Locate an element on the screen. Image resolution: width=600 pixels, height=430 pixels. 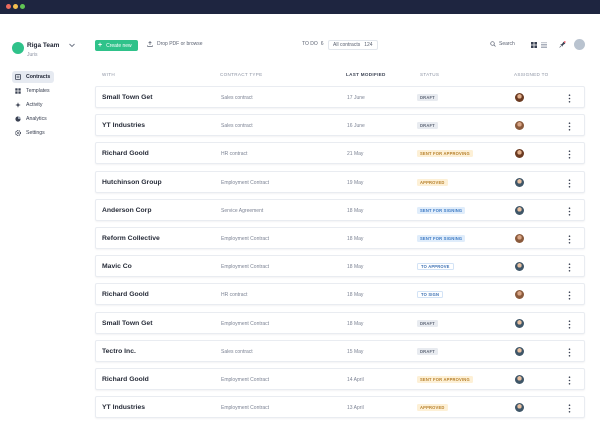
todo-label: TO DO is located at coordinates (310, 44).